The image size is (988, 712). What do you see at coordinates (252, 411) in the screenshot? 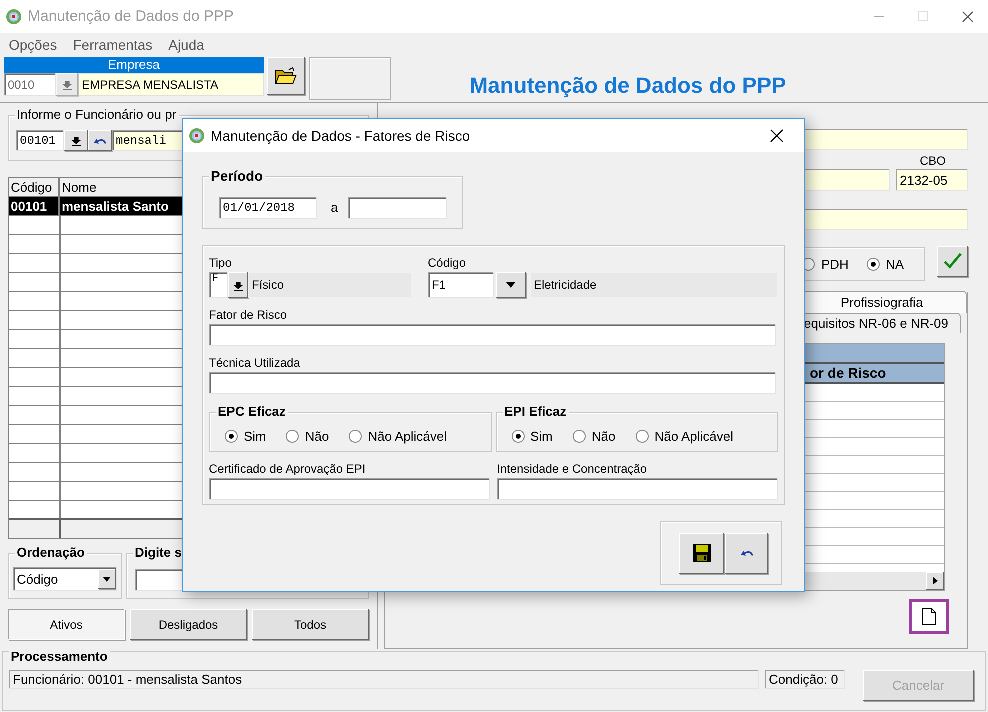
I see `group-label: EPC Eficaz` at bounding box center [252, 411].